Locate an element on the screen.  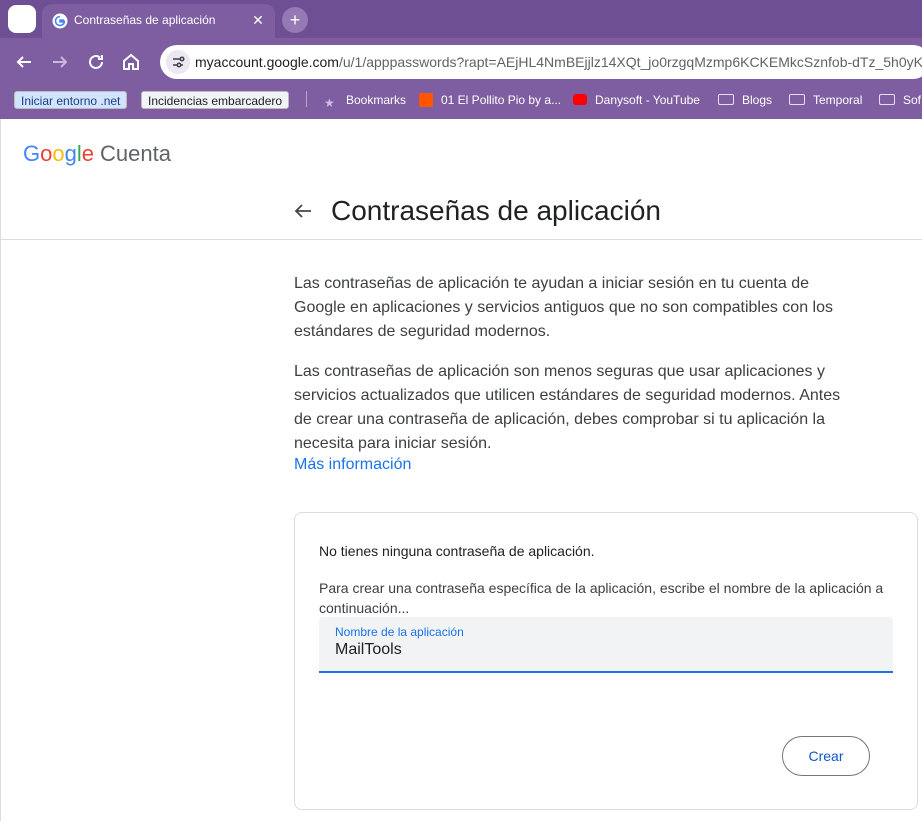
bookmark-item: Temporal is located at coordinates (825, 100).